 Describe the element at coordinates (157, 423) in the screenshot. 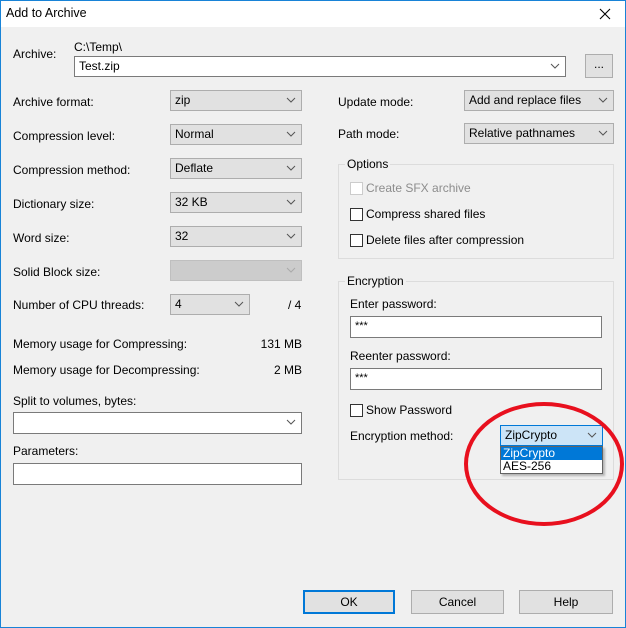

I see `split-volumes-combo` at that location.